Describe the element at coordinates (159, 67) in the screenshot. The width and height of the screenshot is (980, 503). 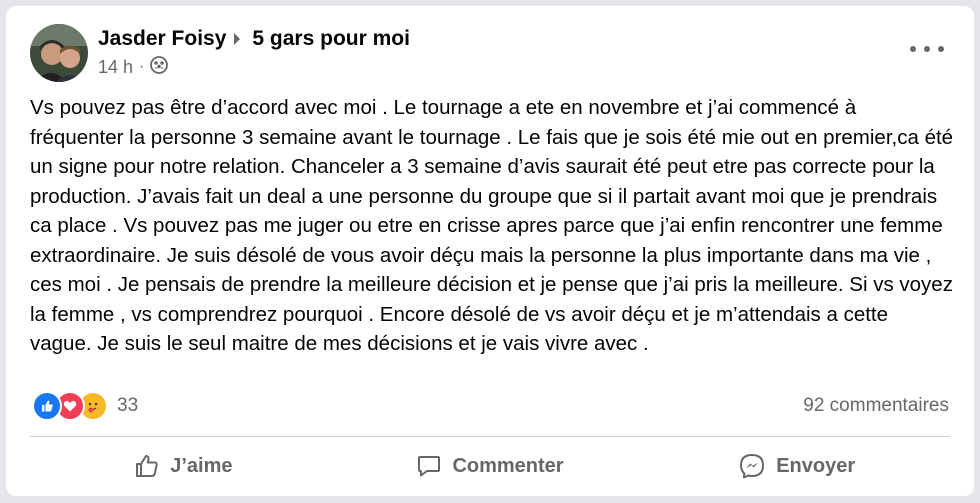
I see `group-audience-icon` at that location.